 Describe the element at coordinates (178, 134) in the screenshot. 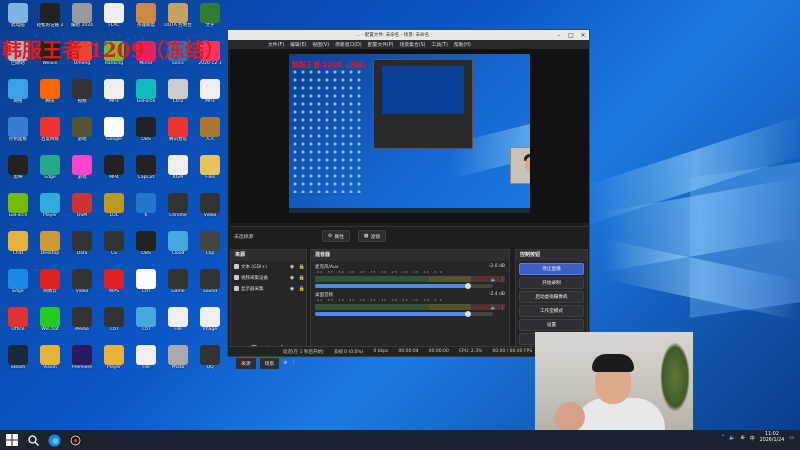

I see `desktop-icon: 腾讯会议` at that location.